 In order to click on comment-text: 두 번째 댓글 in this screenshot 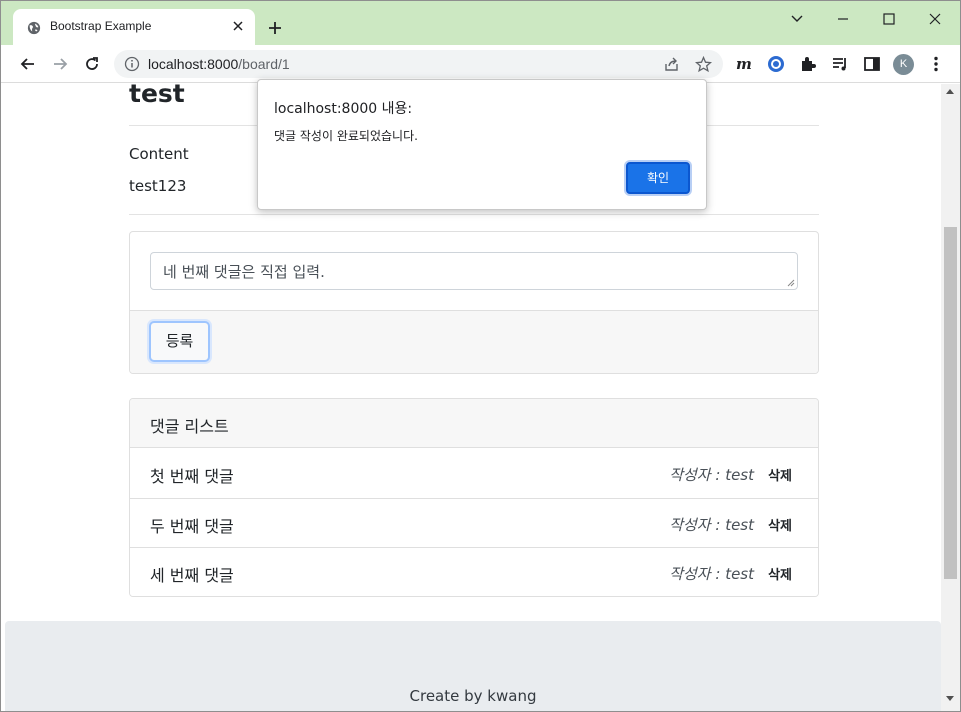, I will do `click(192, 526)`.